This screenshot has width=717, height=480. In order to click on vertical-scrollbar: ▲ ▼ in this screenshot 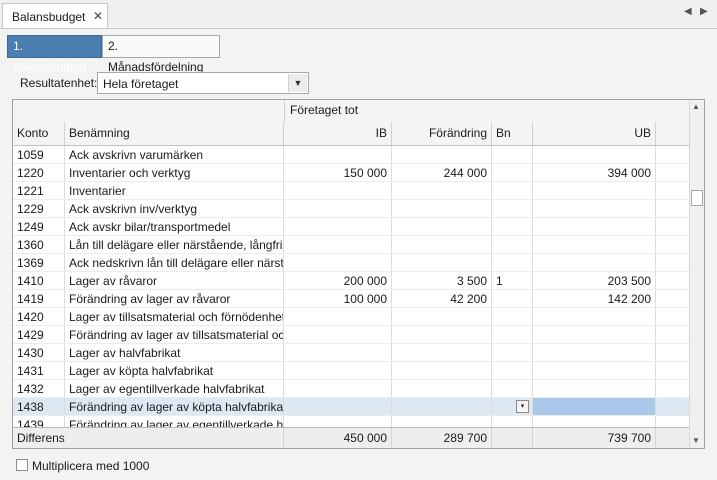, I will do `click(696, 274)`.